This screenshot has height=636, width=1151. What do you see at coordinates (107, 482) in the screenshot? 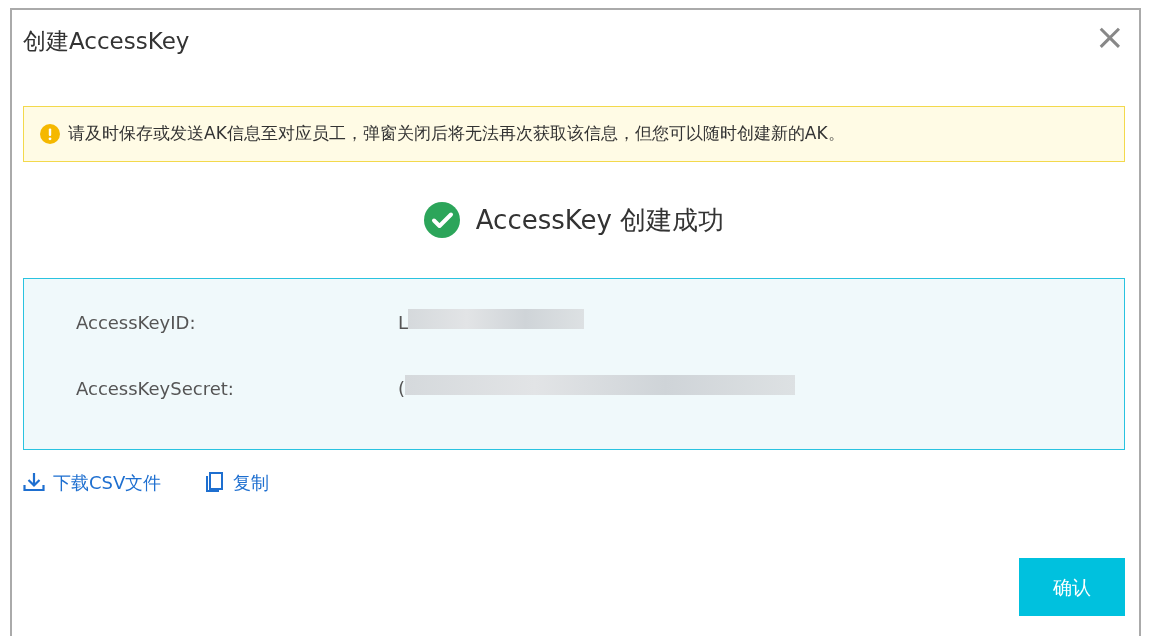
I see `download-csv-link: 下载CSV文件` at bounding box center [107, 482].